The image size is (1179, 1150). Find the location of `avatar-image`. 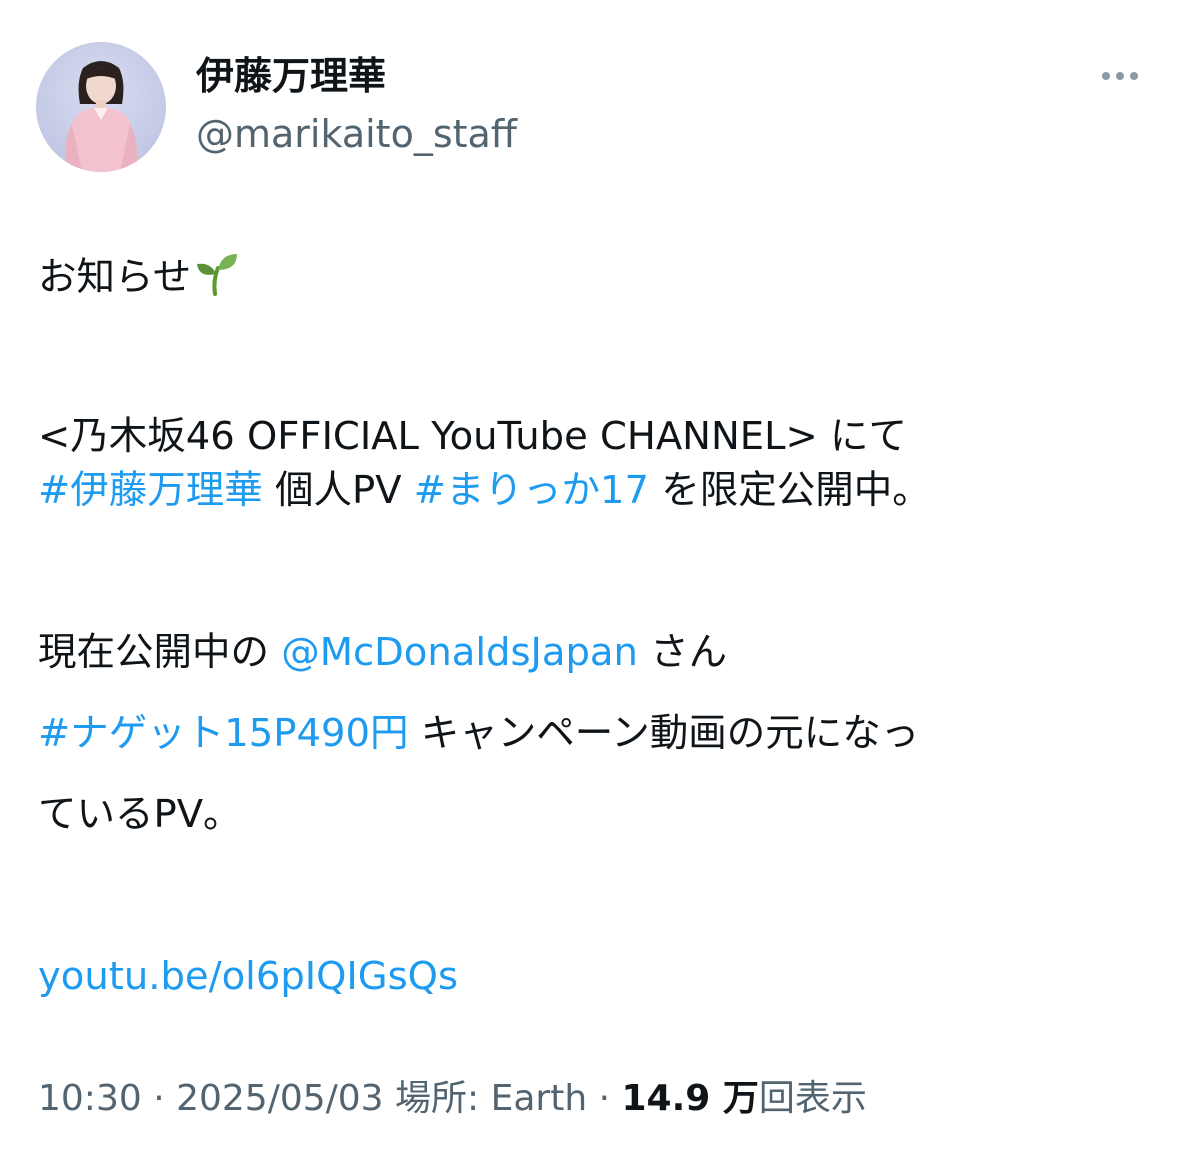

avatar-image is located at coordinates (101, 116).